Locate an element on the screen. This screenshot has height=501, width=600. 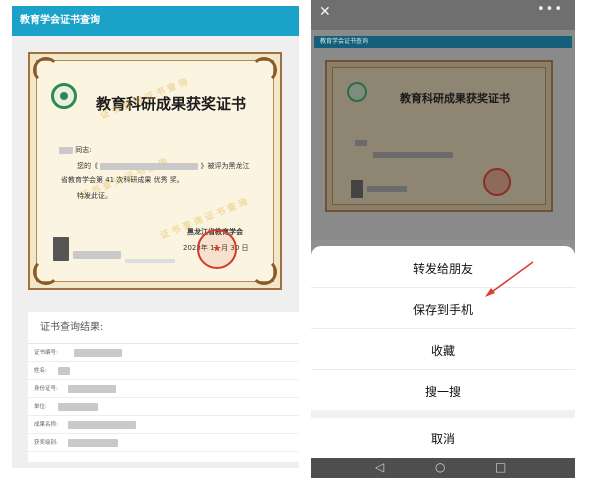
certificate-line-3: 特发此证。 is located at coordinates (94, 196).